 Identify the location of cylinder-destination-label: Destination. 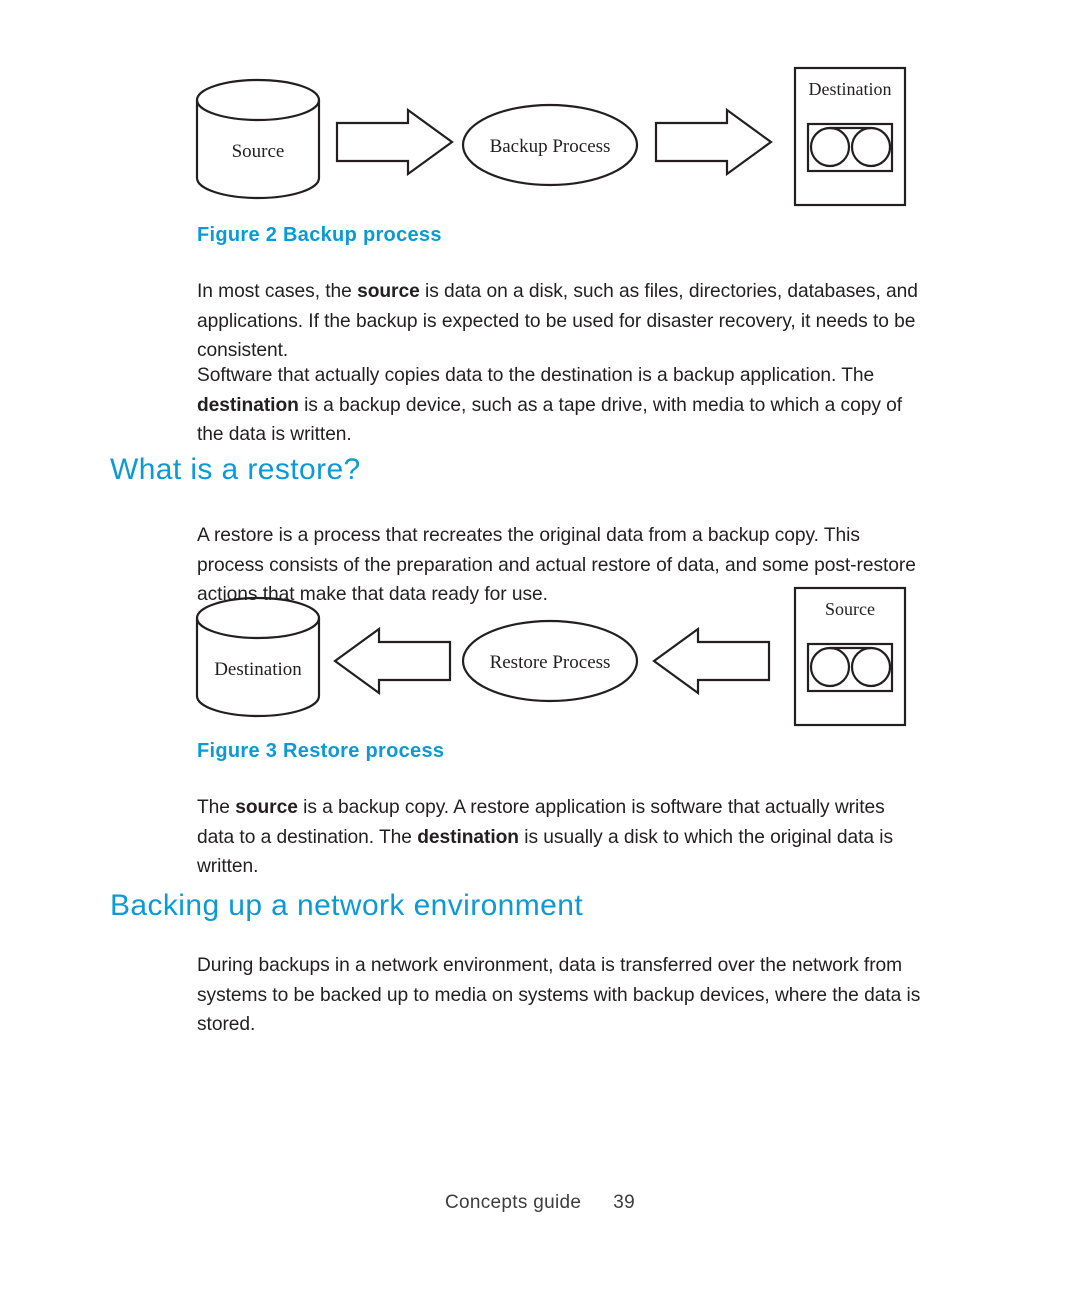
(258, 669).